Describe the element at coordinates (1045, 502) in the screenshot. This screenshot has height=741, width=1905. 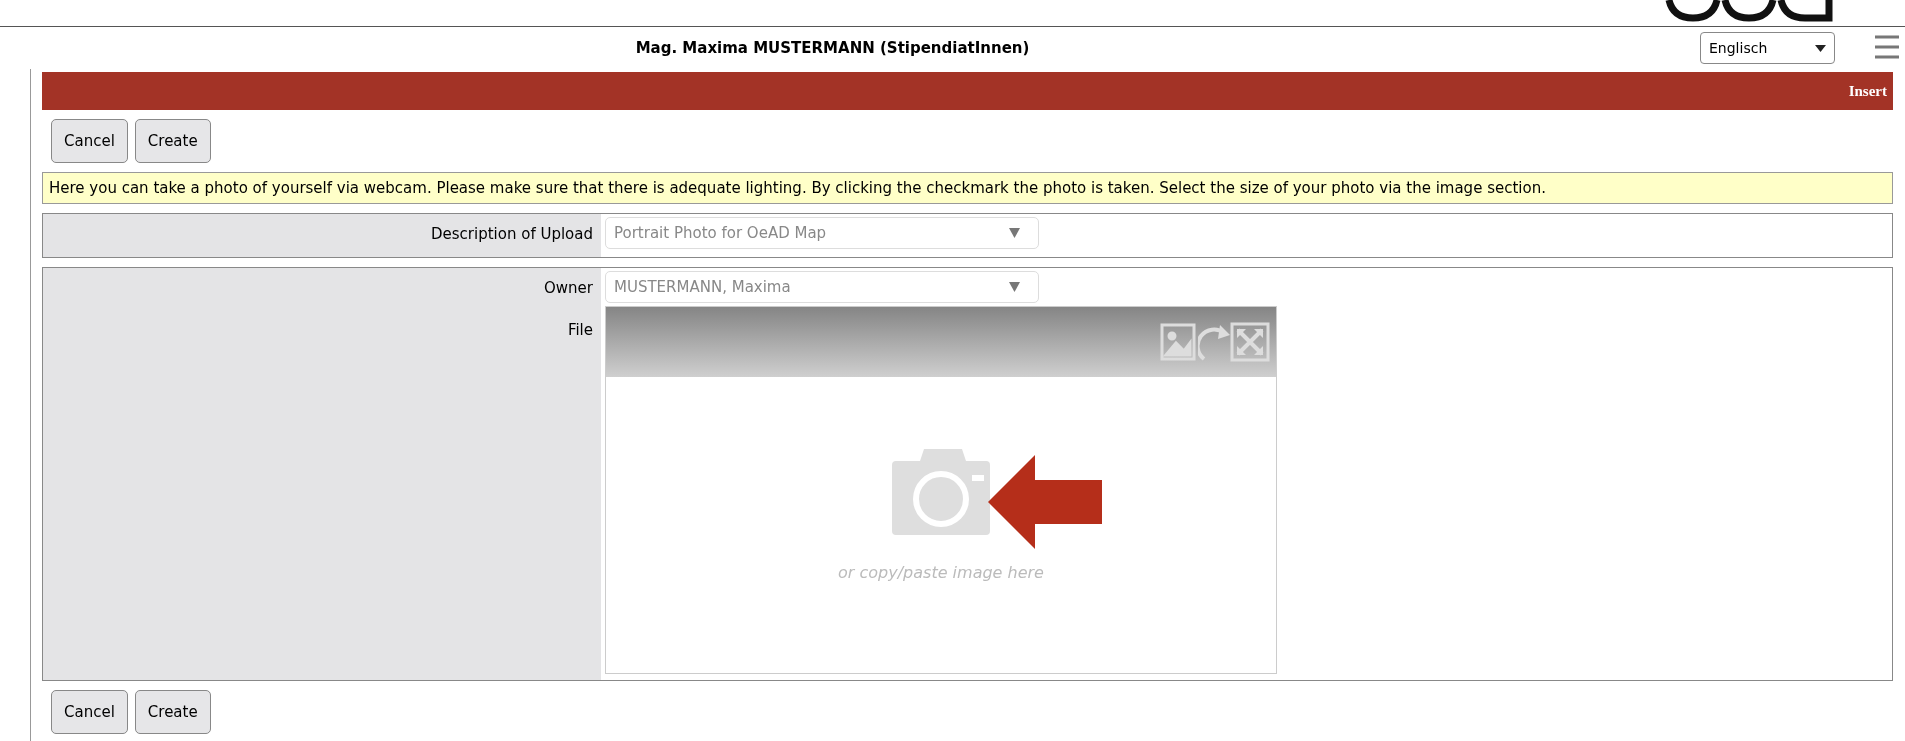
I see `pointer-arrow-icon` at that location.